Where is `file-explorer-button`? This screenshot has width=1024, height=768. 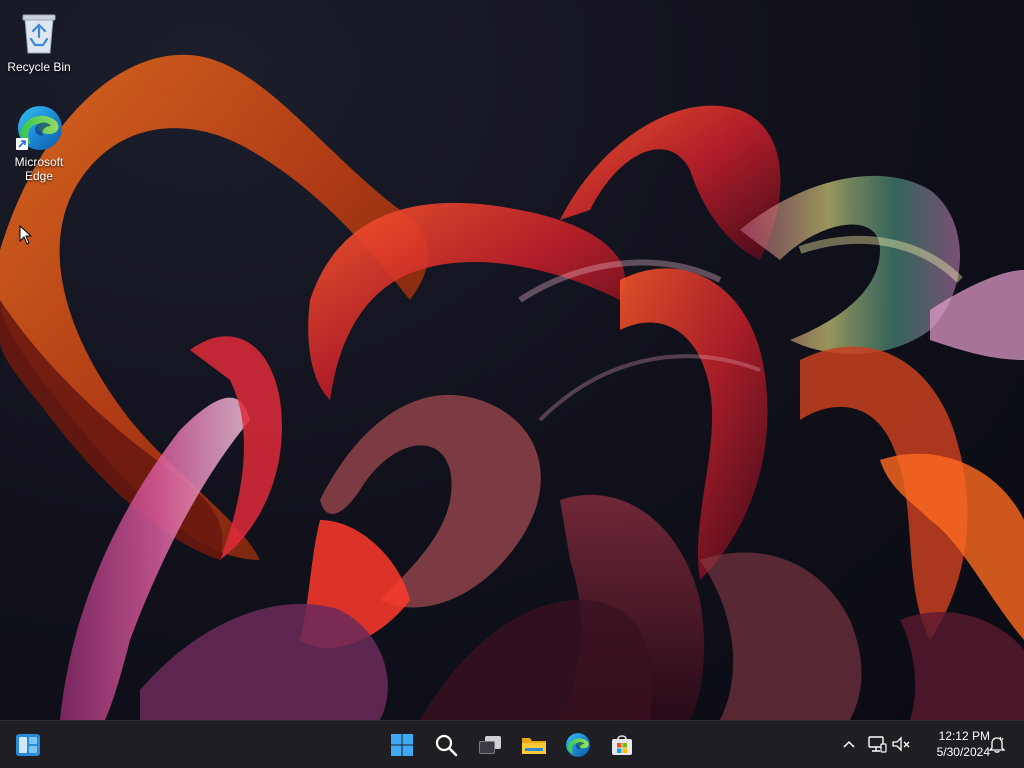
file-explorer-button is located at coordinates (534, 745).